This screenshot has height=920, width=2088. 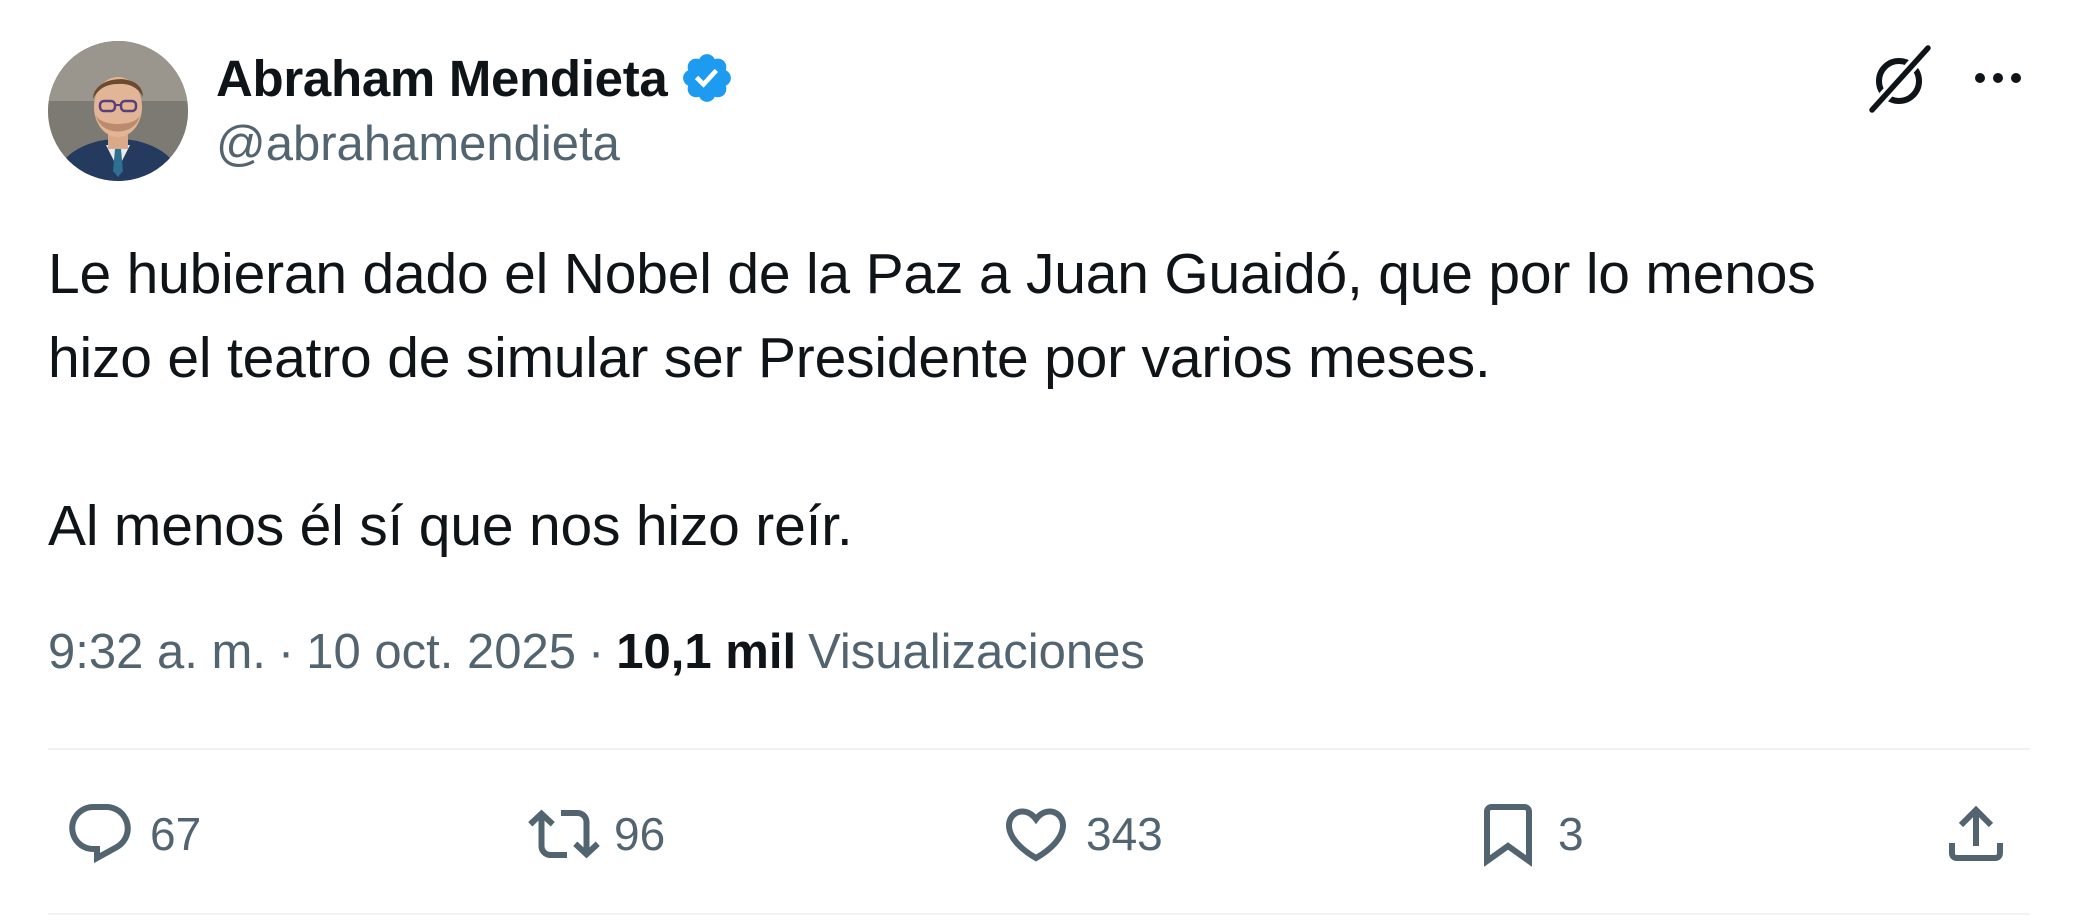 What do you see at coordinates (706, 652) in the screenshot?
I see `views-count: 10,1 mil` at bounding box center [706, 652].